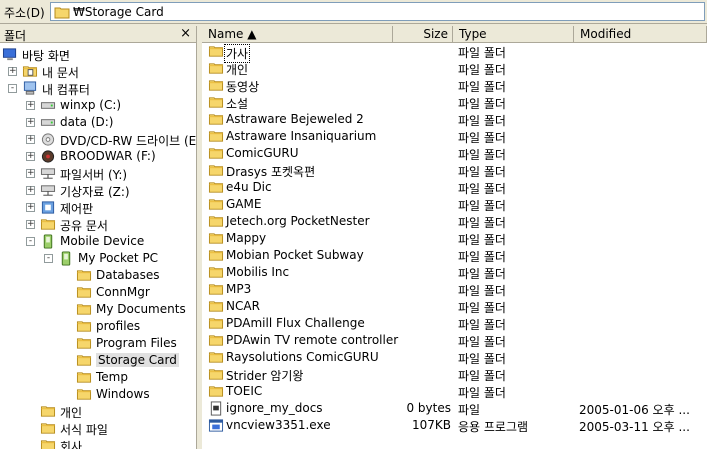 The width and height of the screenshot is (707, 449). I want to click on mobile-device-icon, so click(48, 243).